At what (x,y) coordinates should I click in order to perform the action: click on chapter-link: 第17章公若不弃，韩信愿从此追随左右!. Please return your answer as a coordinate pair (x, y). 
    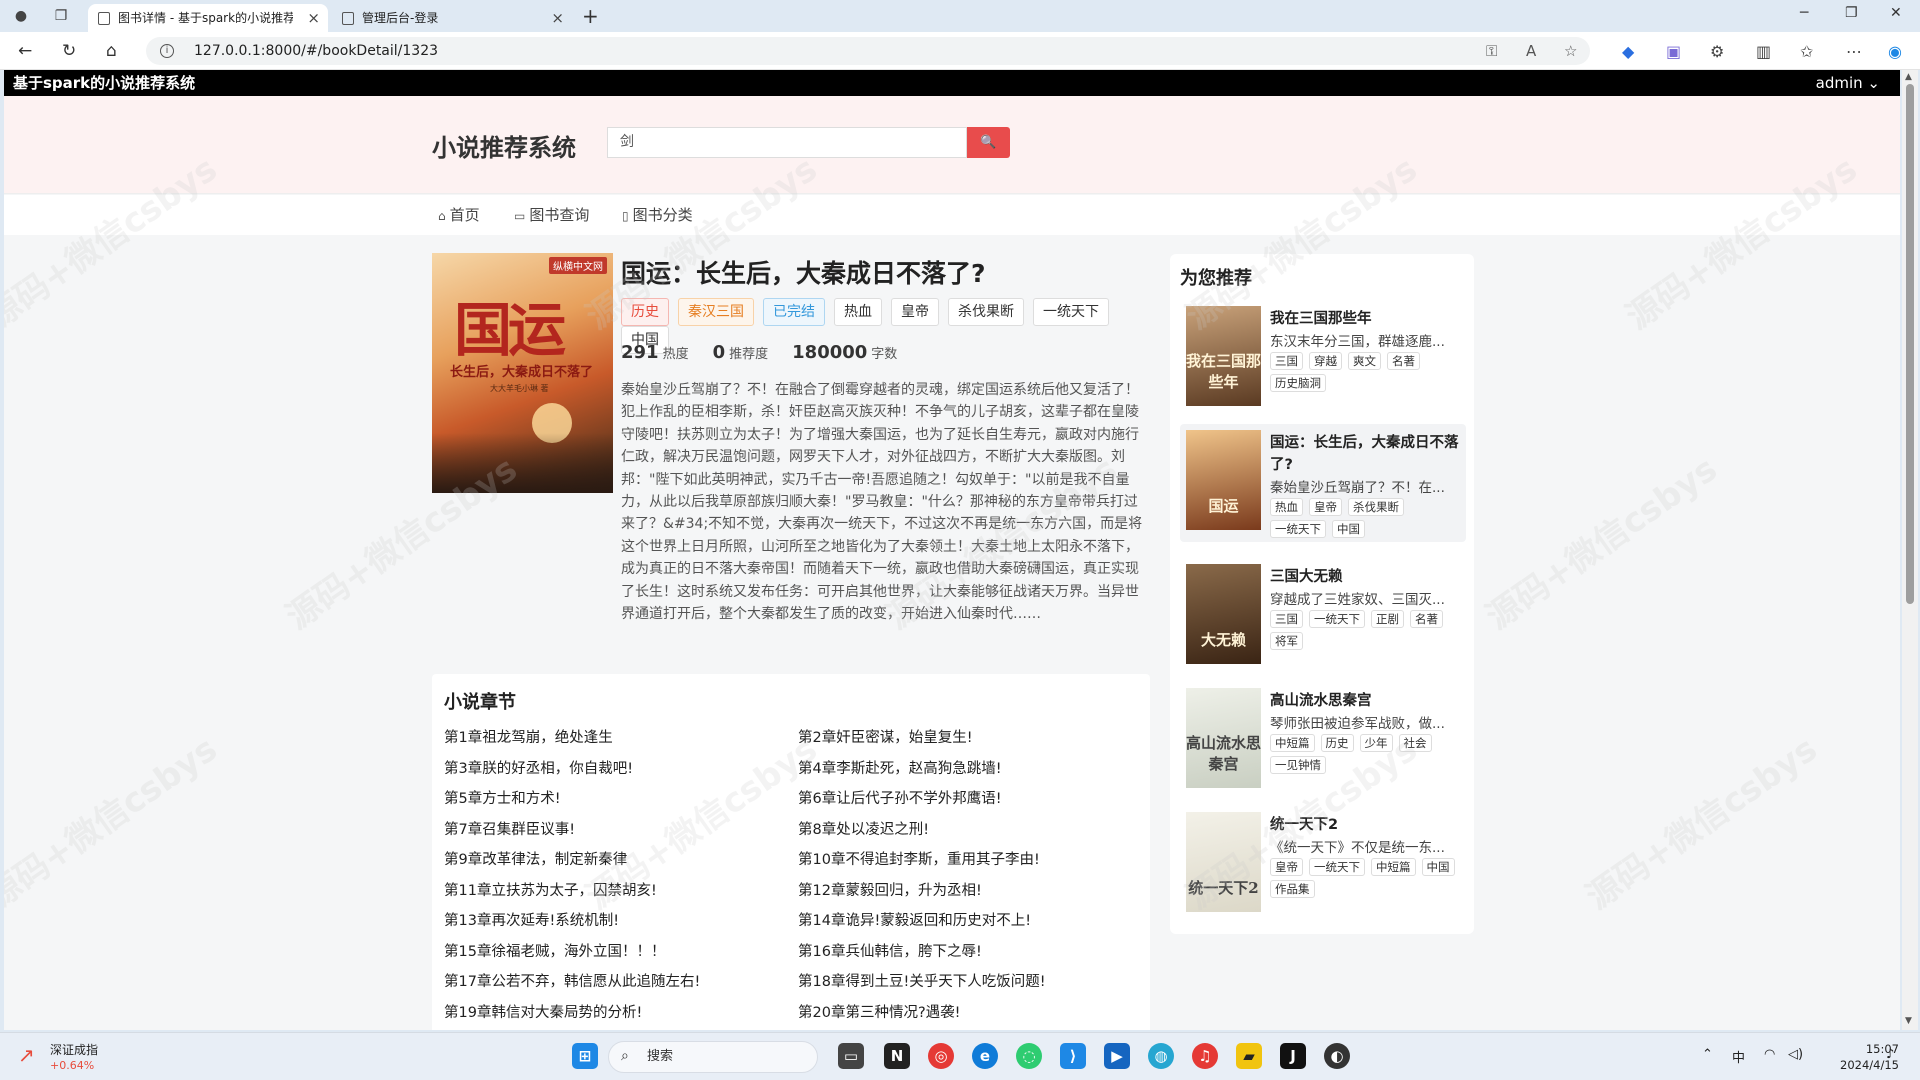
    Looking at the image, I should click on (572, 980).